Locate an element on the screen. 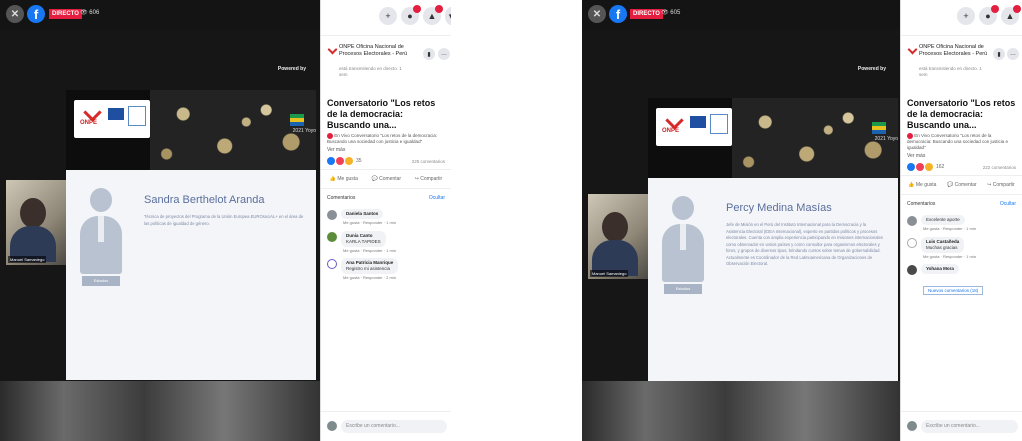 The width and height of the screenshot is (1022, 441). comments-title: Comentarios is located at coordinates (921, 204).